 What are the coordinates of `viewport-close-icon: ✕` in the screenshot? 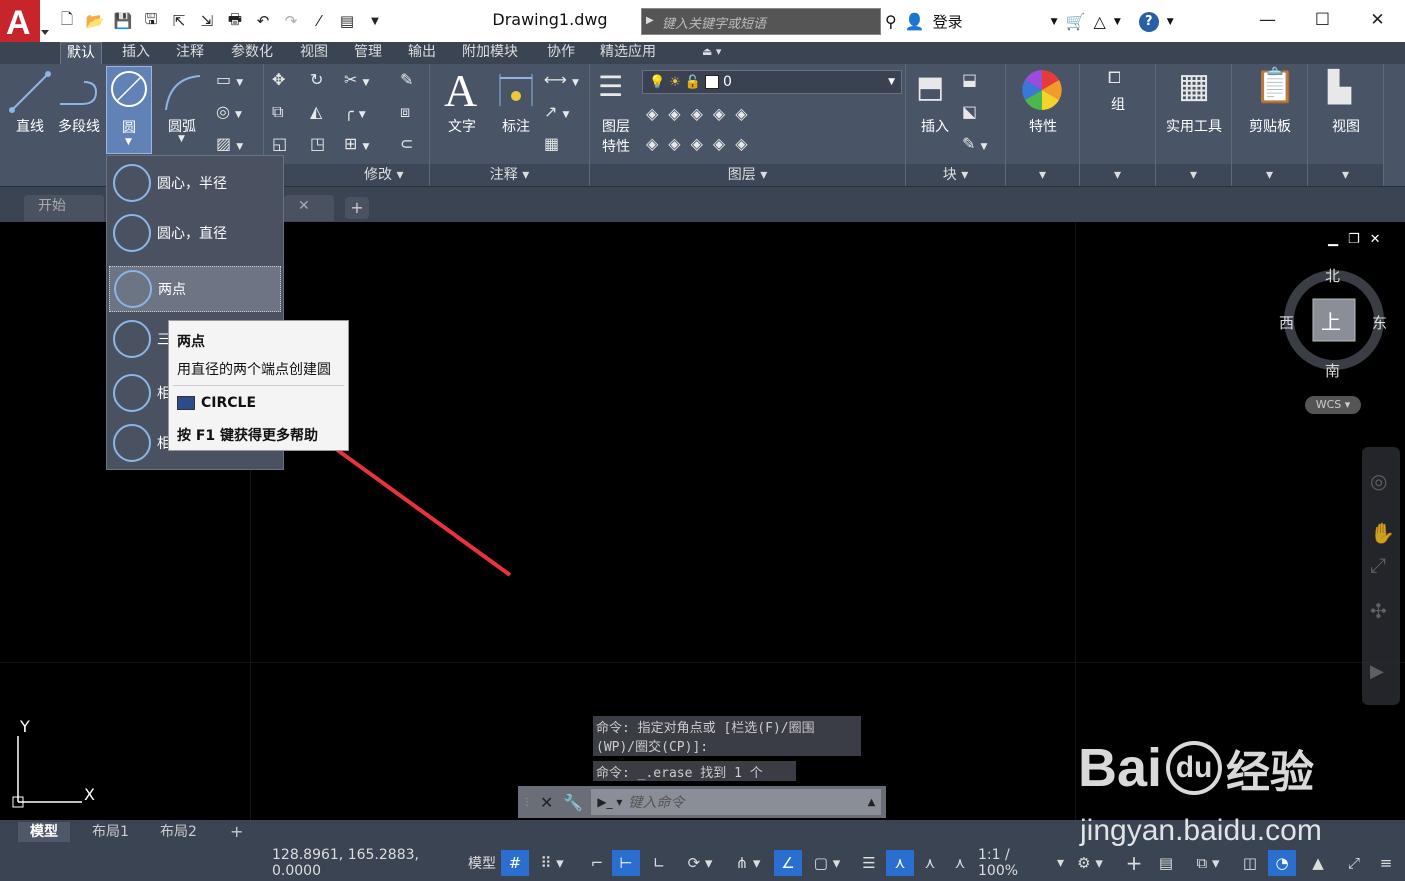 It's located at (1375, 239).